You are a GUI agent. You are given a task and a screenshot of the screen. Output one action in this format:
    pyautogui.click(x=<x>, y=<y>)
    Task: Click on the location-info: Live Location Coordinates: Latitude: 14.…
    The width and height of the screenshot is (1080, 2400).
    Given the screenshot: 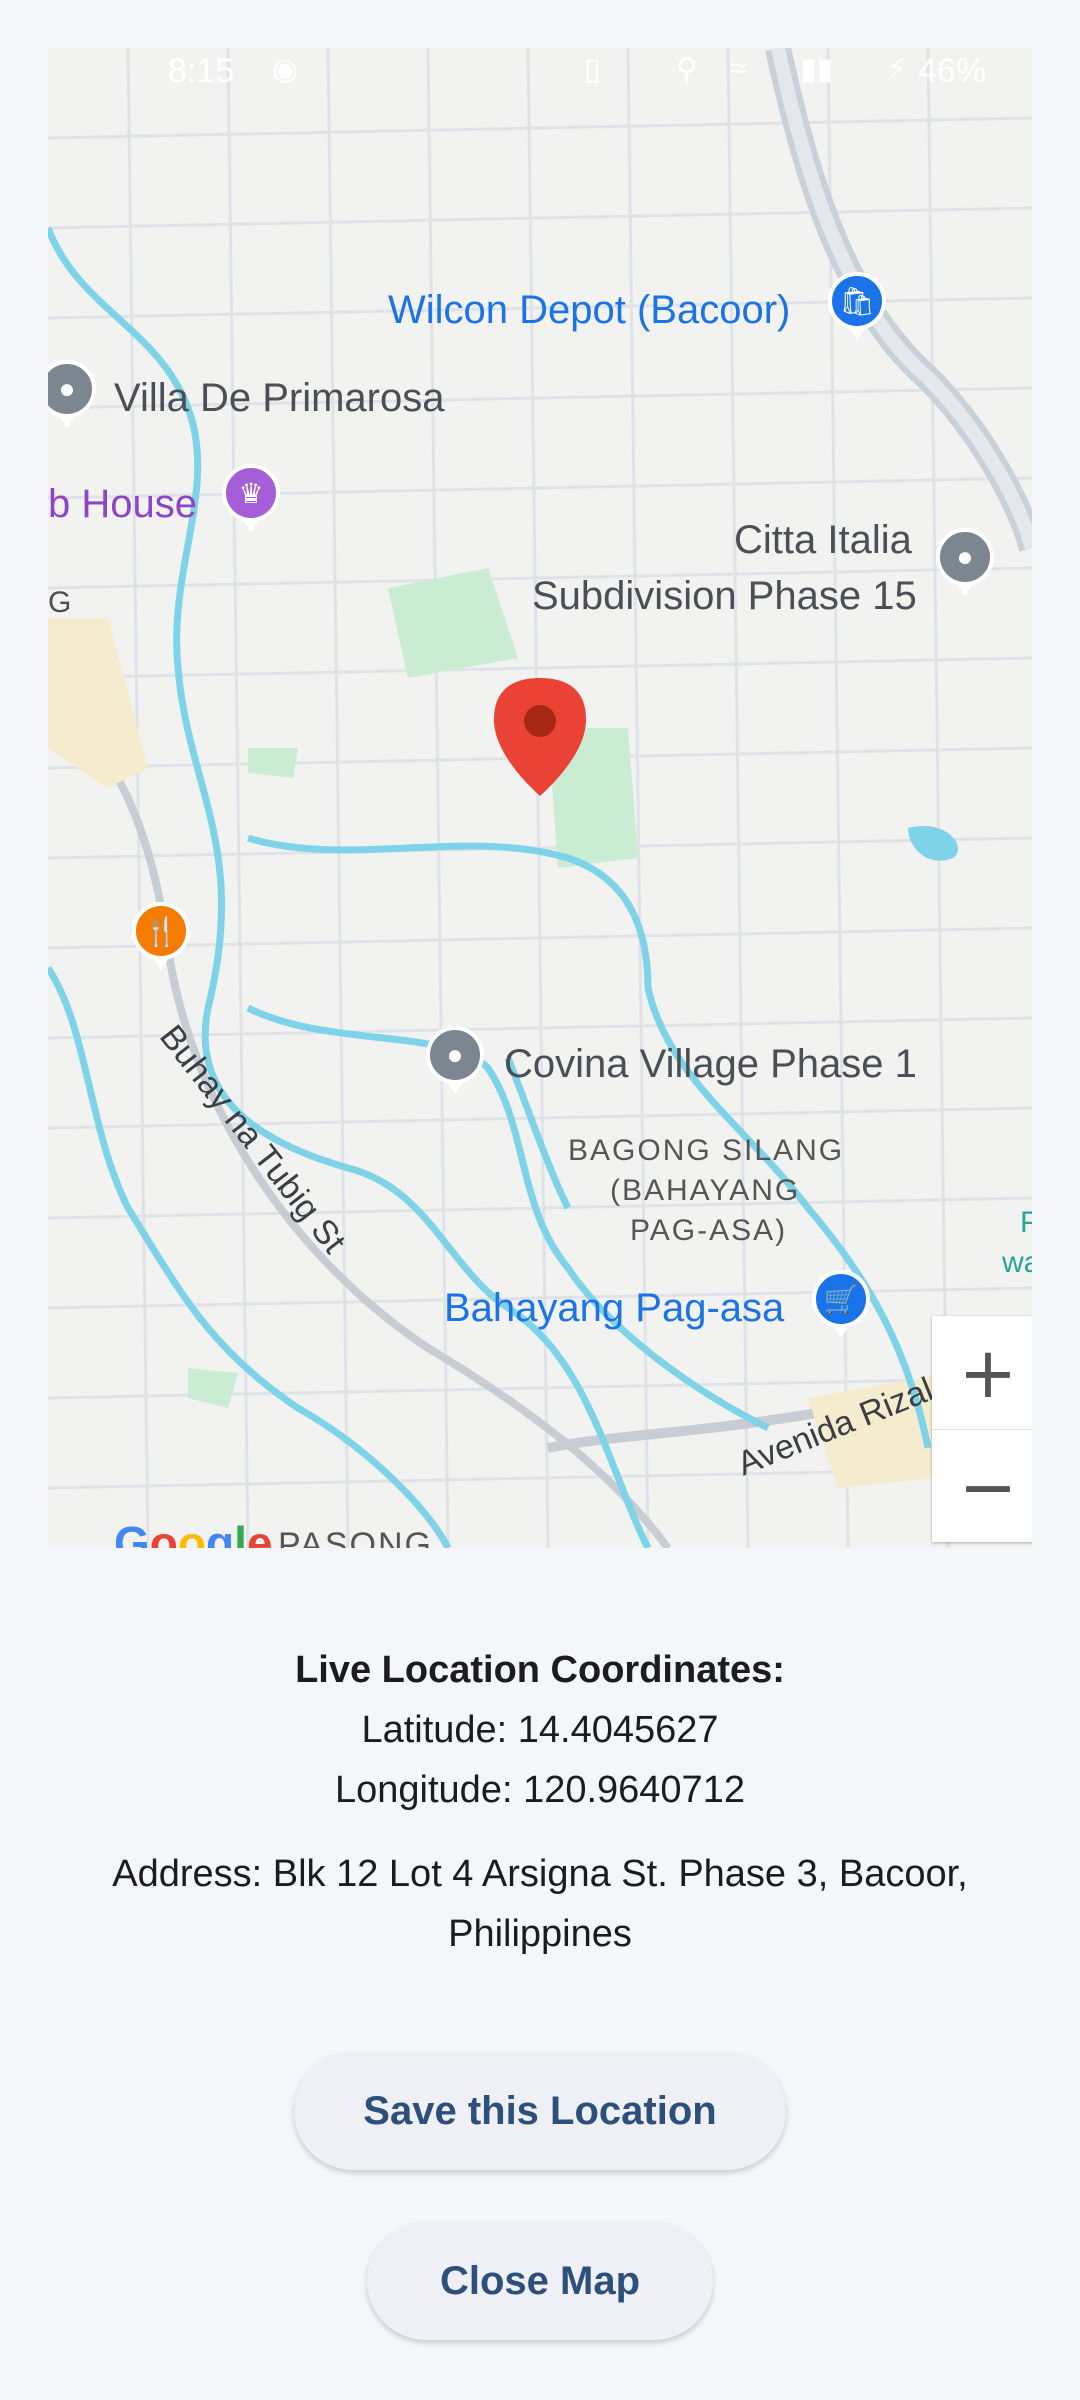 What is the action you would take?
    pyautogui.click(x=540, y=1802)
    